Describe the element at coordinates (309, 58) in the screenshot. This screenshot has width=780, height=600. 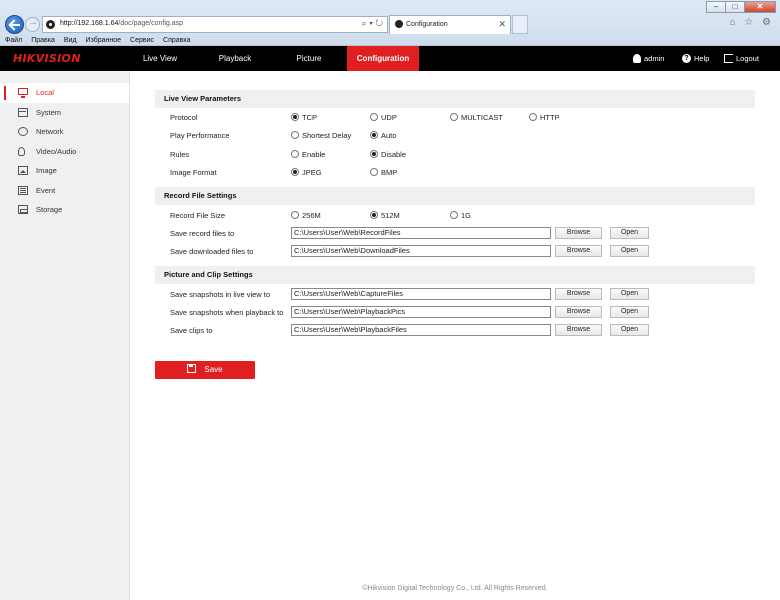
I see `nav-picture: Picture` at that location.